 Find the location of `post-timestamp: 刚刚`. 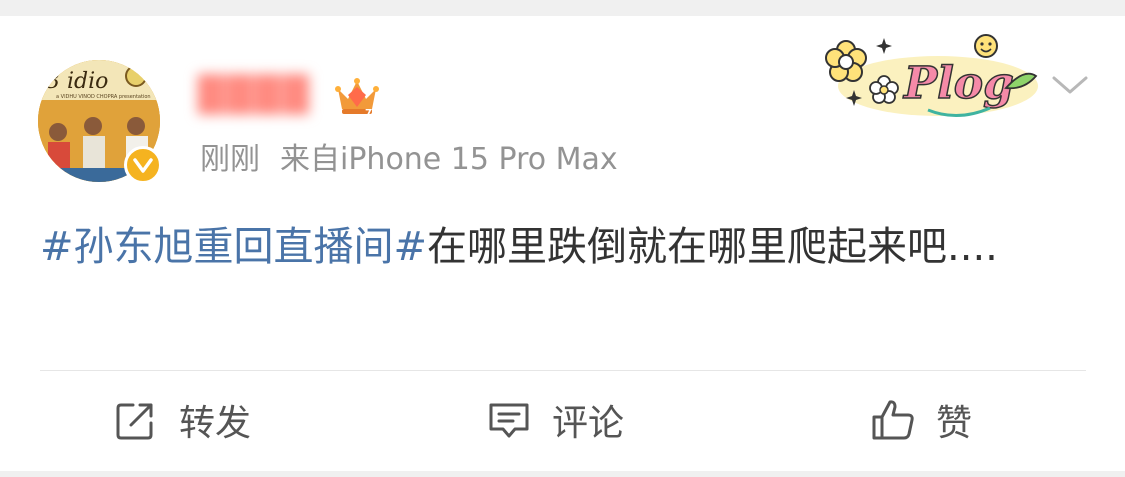

post-timestamp: 刚刚 is located at coordinates (230, 159).